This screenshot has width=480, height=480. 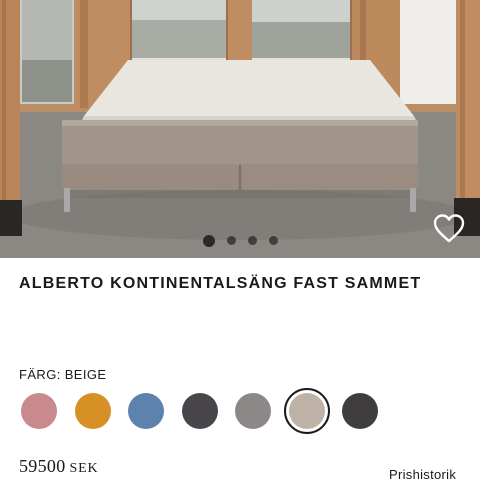 I want to click on price-history-link: Prishistorik, so click(x=422, y=473).